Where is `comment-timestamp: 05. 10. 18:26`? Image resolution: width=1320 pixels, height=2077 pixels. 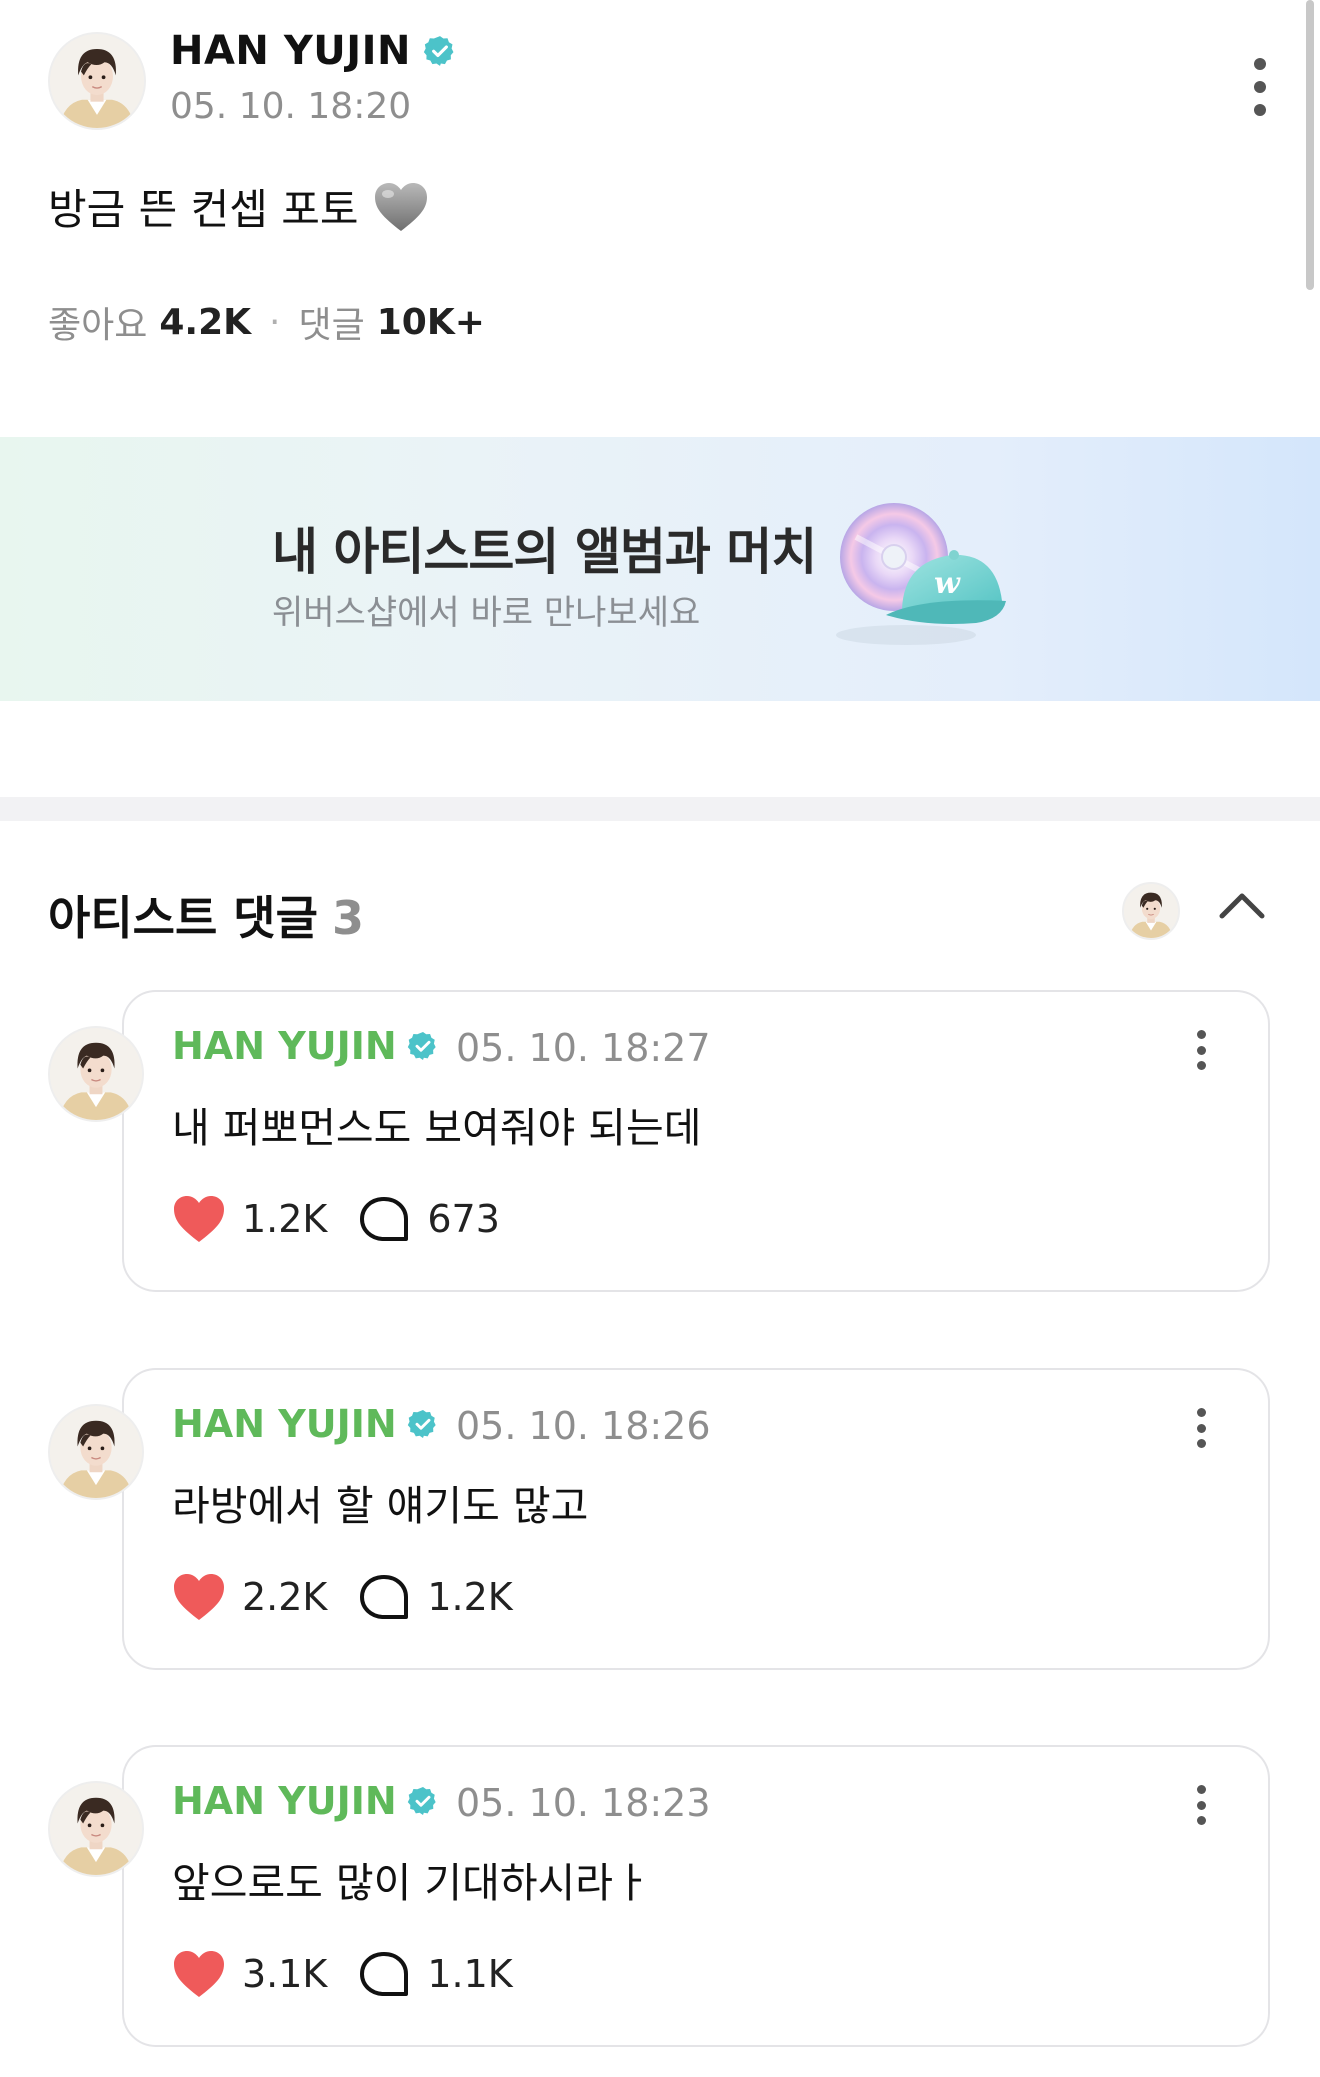
comment-timestamp: 05. 10. 18:26 is located at coordinates (583, 1426).